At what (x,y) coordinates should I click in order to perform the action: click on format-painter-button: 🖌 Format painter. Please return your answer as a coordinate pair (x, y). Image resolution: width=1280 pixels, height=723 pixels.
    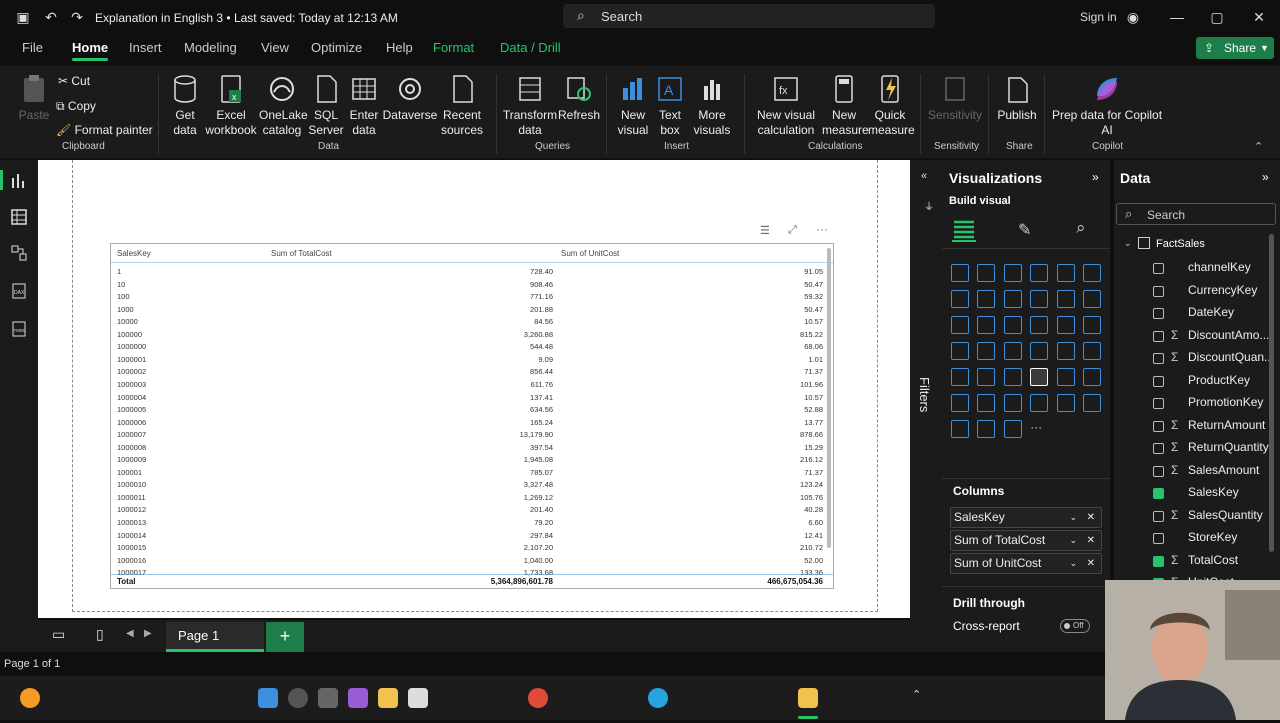
    Looking at the image, I should click on (104, 130).